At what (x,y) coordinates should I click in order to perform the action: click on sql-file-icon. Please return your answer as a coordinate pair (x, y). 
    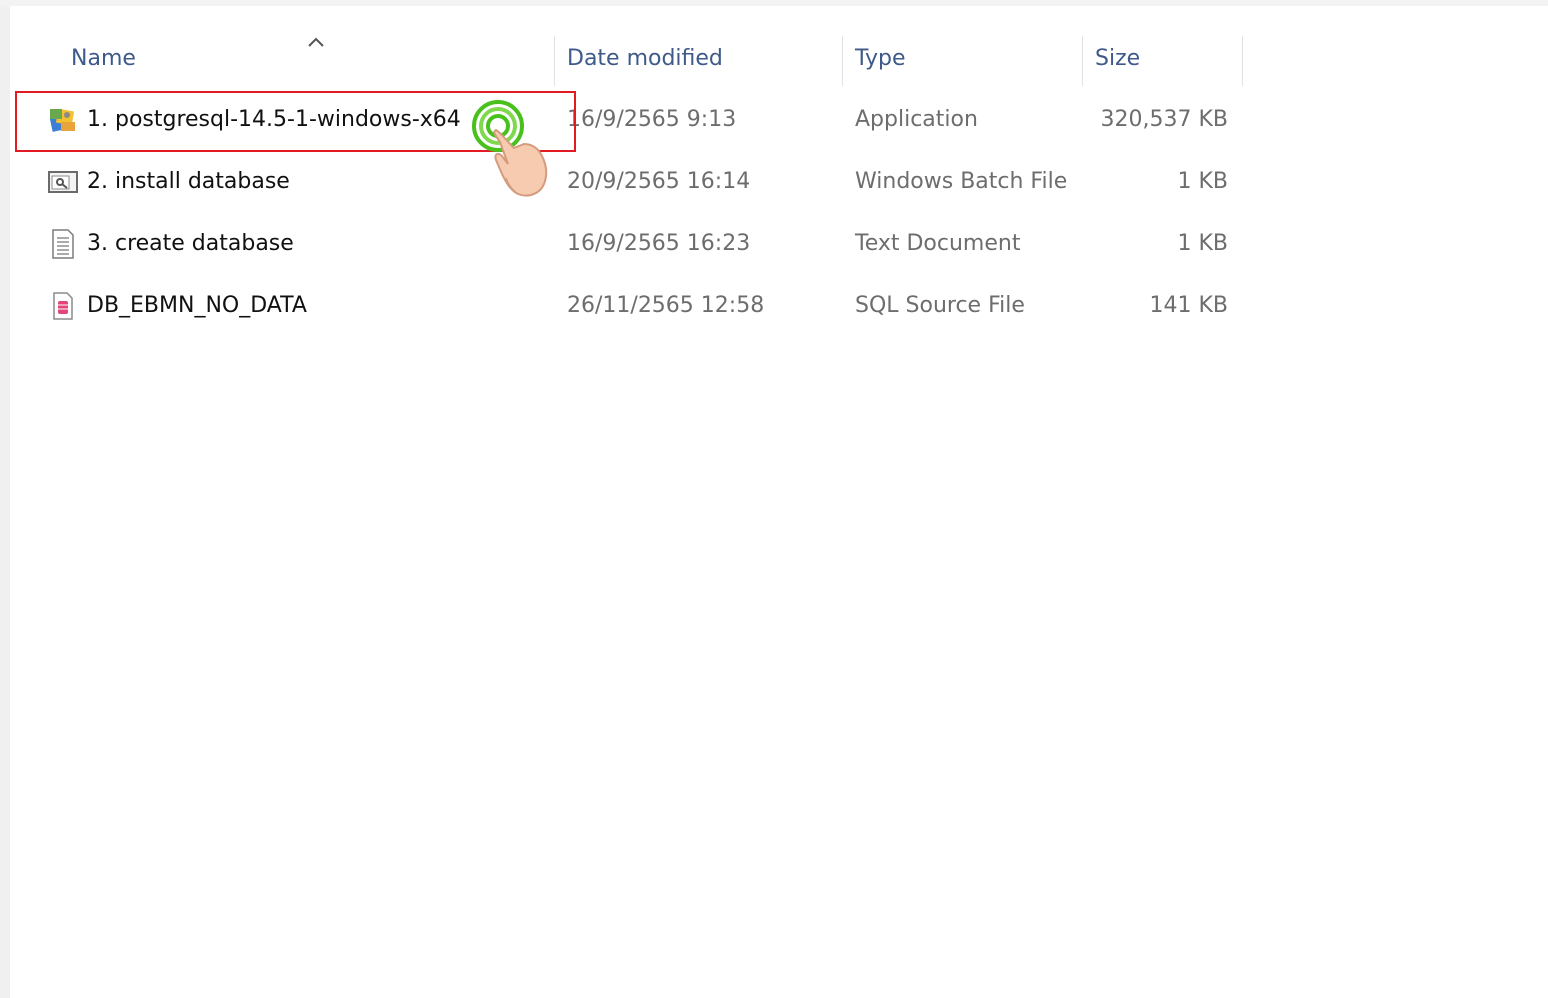
    Looking at the image, I should click on (63, 306).